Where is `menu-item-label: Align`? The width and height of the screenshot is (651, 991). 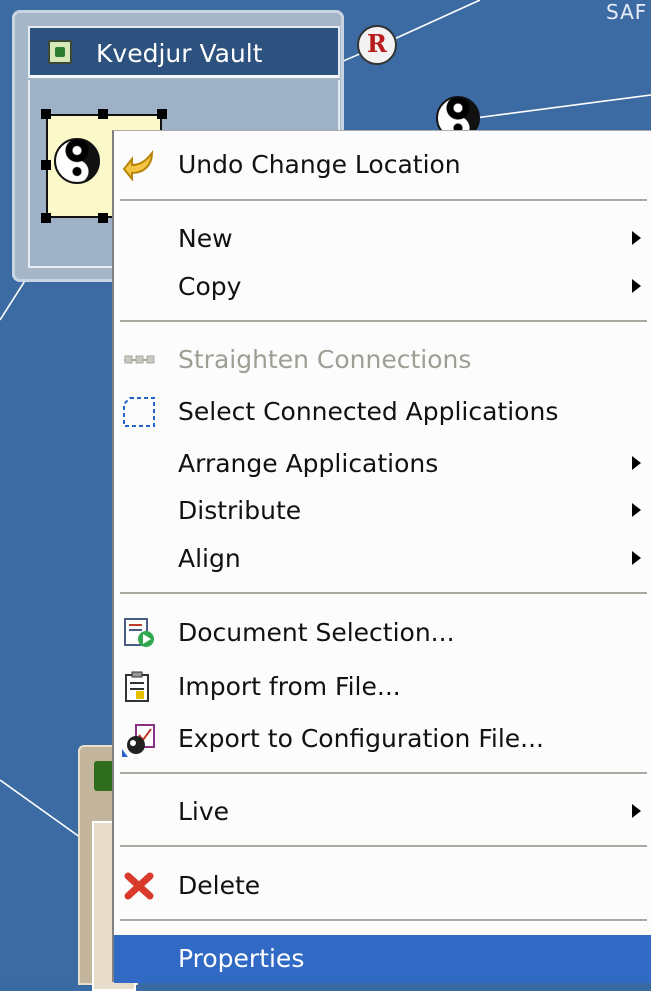
menu-item-label: Align is located at coordinates (209, 558).